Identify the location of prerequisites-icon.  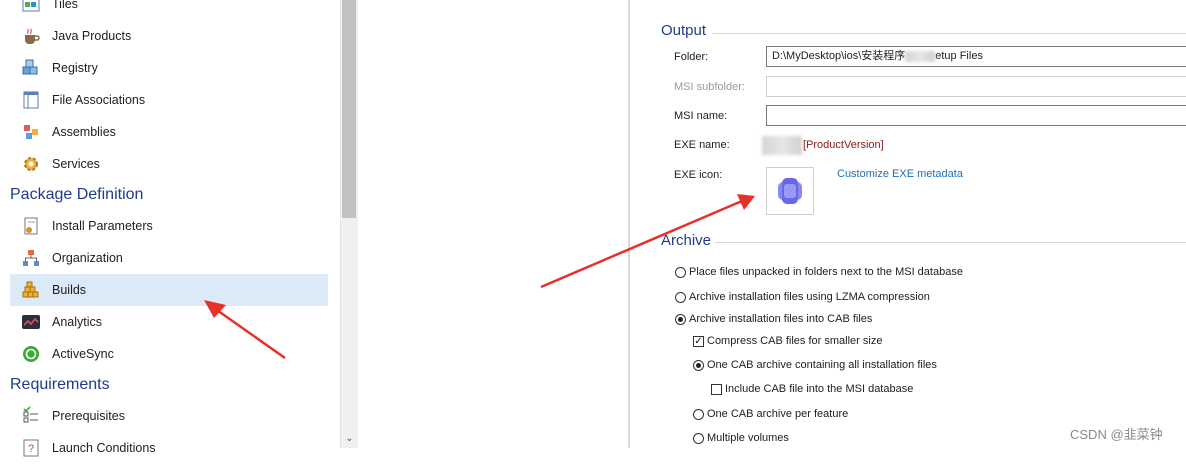
(31, 416).